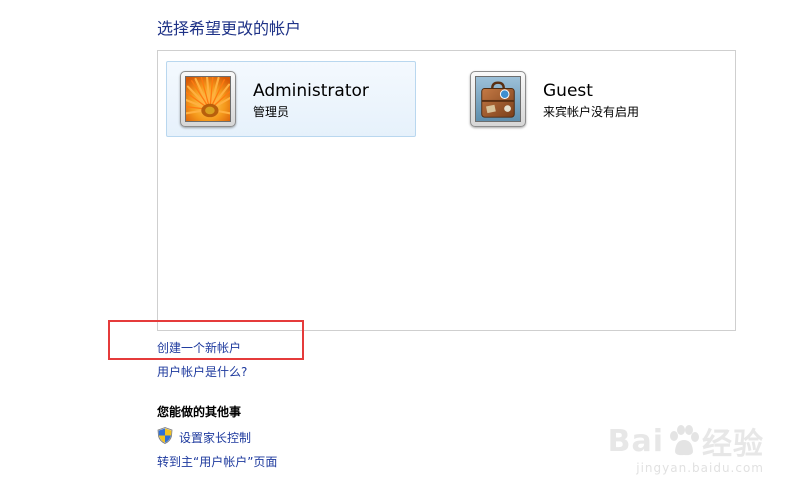 The image size is (808, 501). What do you see at coordinates (591, 112) in the screenshot?
I see `account-status: 来宾帐户没有启用` at bounding box center [591, 112].